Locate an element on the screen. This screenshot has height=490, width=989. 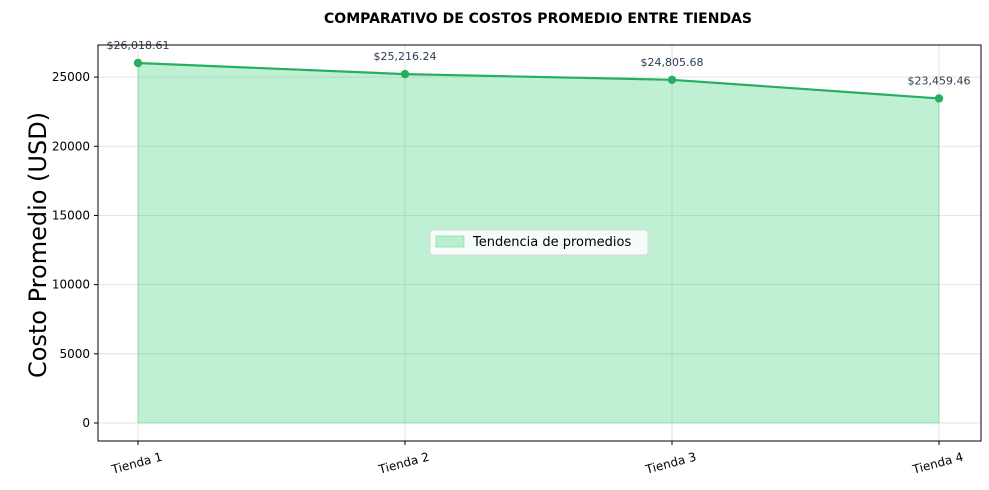
x-tick-label: Tienda 1 is located at coordinates (136, 463).